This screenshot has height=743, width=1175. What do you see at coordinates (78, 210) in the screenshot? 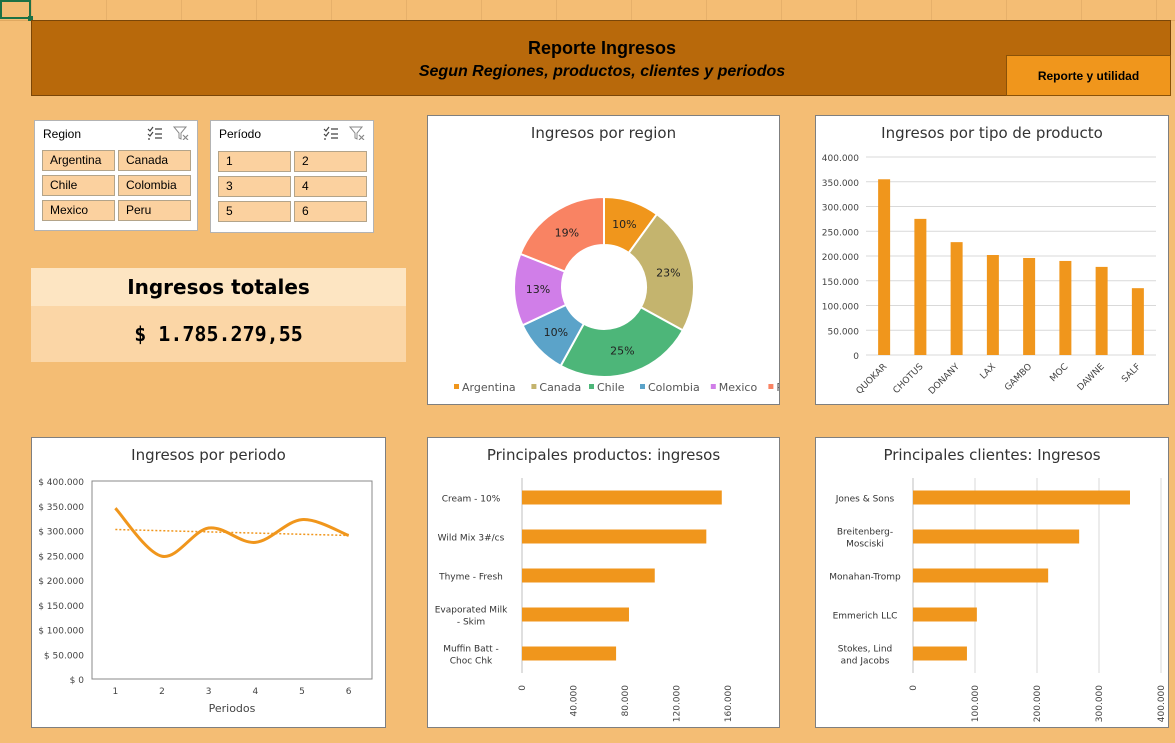
I see `region-item-mexico: Mexico` at bounding box center [78, 210].